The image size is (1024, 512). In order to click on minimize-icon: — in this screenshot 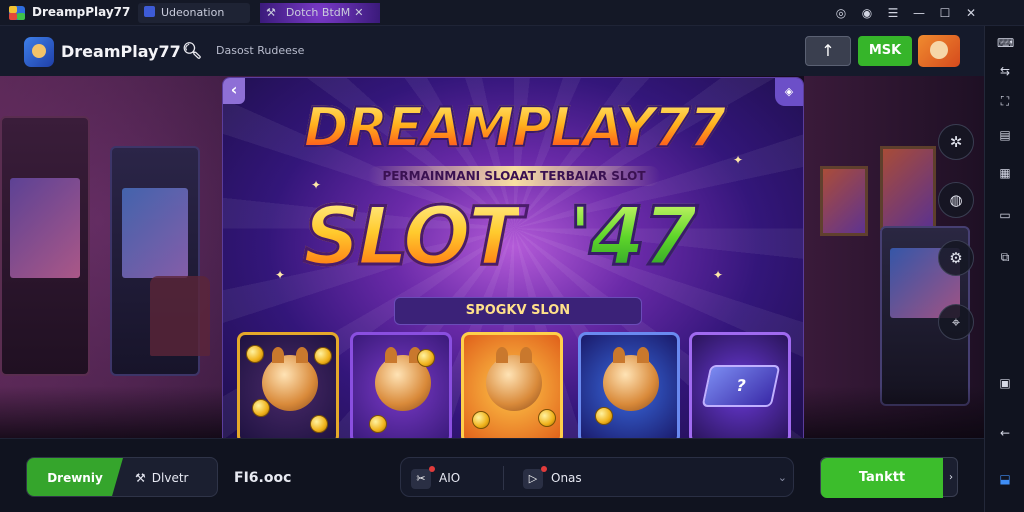, I will do `click(919, 13)`.